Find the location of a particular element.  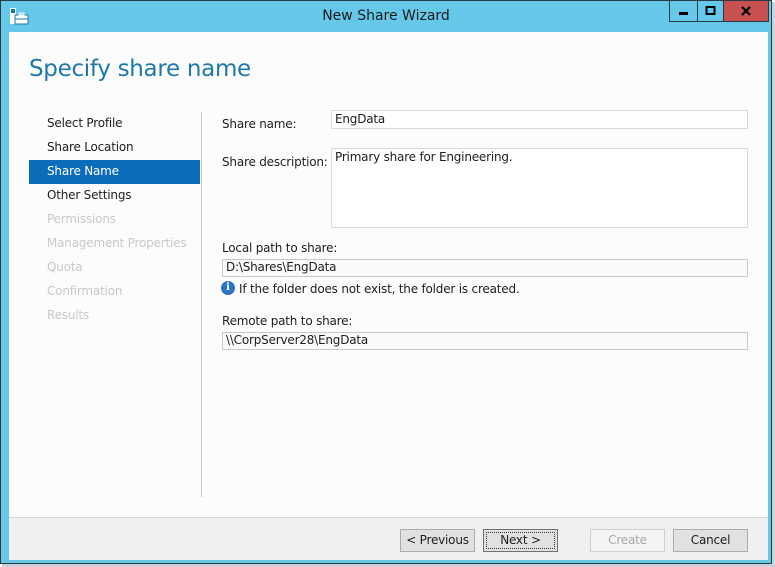

share-name-input: EngData is located at coordinates (539, 119).